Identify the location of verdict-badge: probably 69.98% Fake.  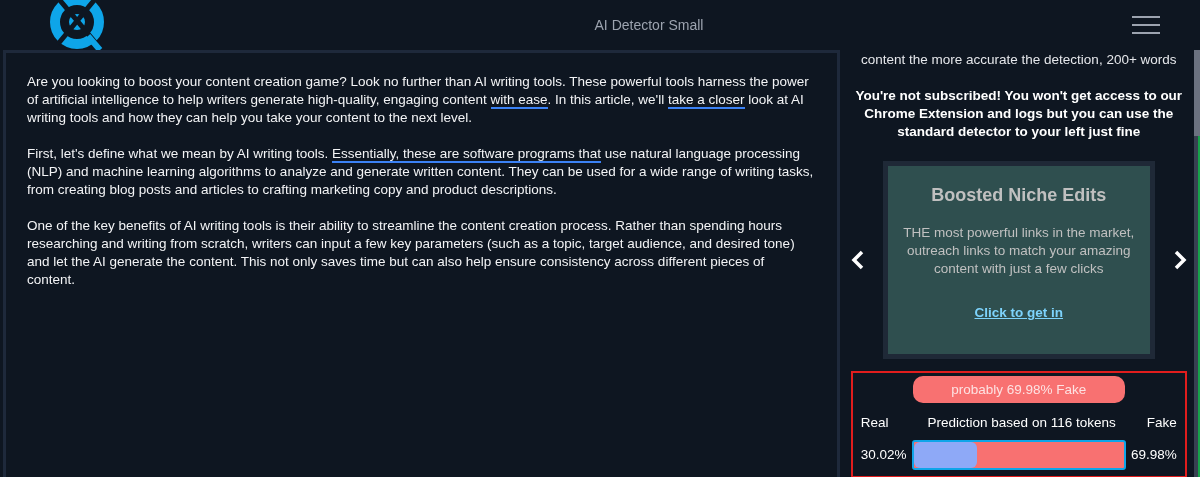
(1018, 389).